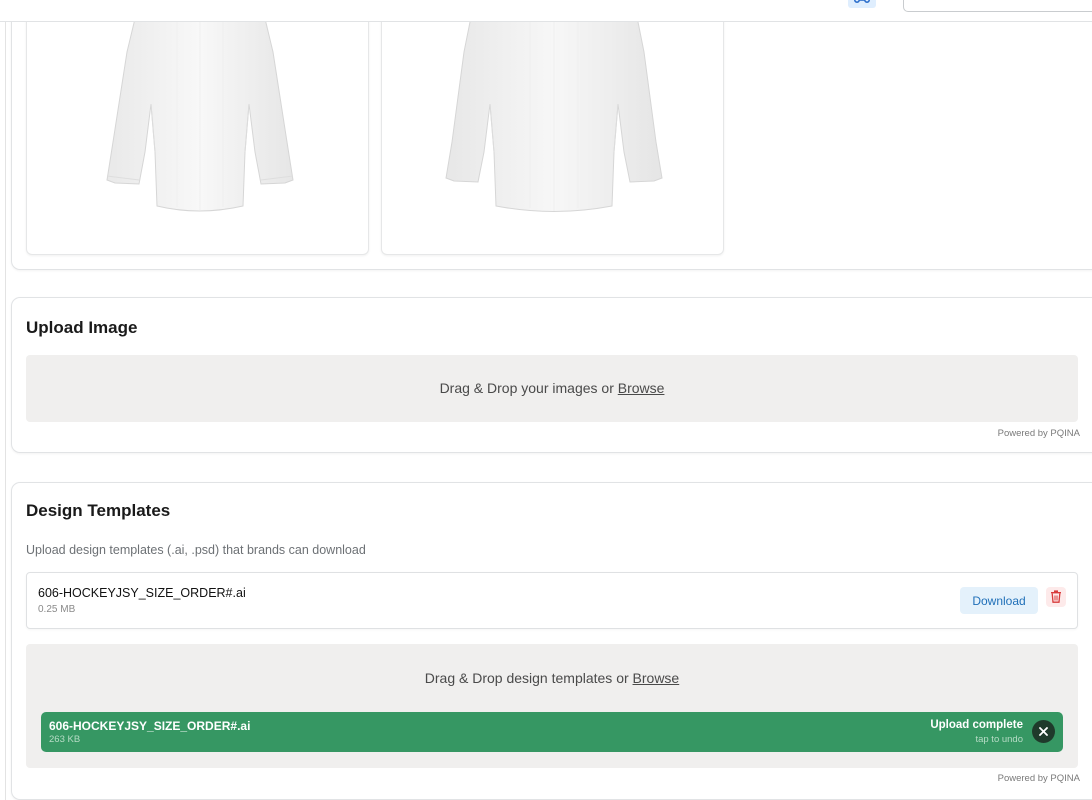 The width and height of the screenshot is (1092, 800). What do you see at coordinates (976, 725) in the screenshot?
I see `upload-status: Upload complete` at bounding box center [976, 725].